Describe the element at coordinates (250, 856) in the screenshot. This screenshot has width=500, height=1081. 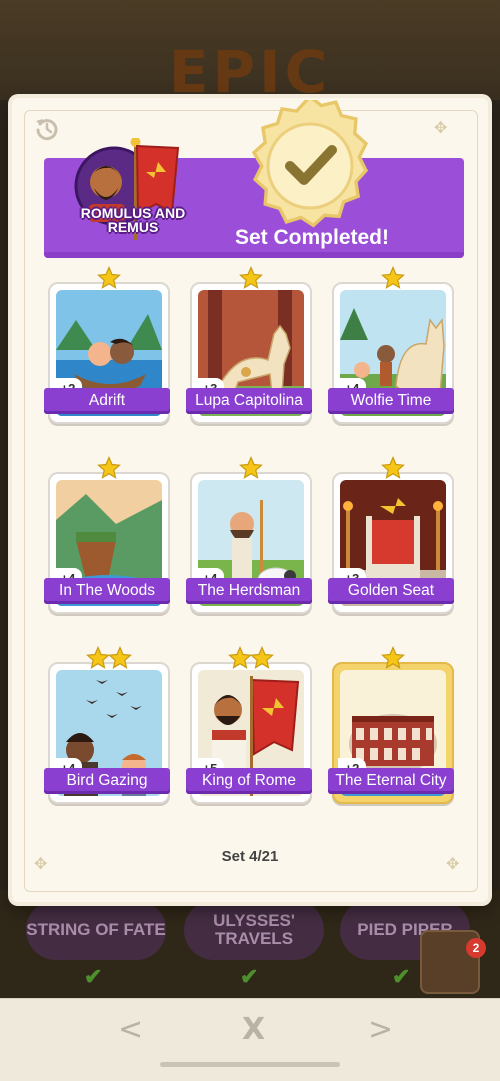
I see `set-counter: Set 4/21` at that location.